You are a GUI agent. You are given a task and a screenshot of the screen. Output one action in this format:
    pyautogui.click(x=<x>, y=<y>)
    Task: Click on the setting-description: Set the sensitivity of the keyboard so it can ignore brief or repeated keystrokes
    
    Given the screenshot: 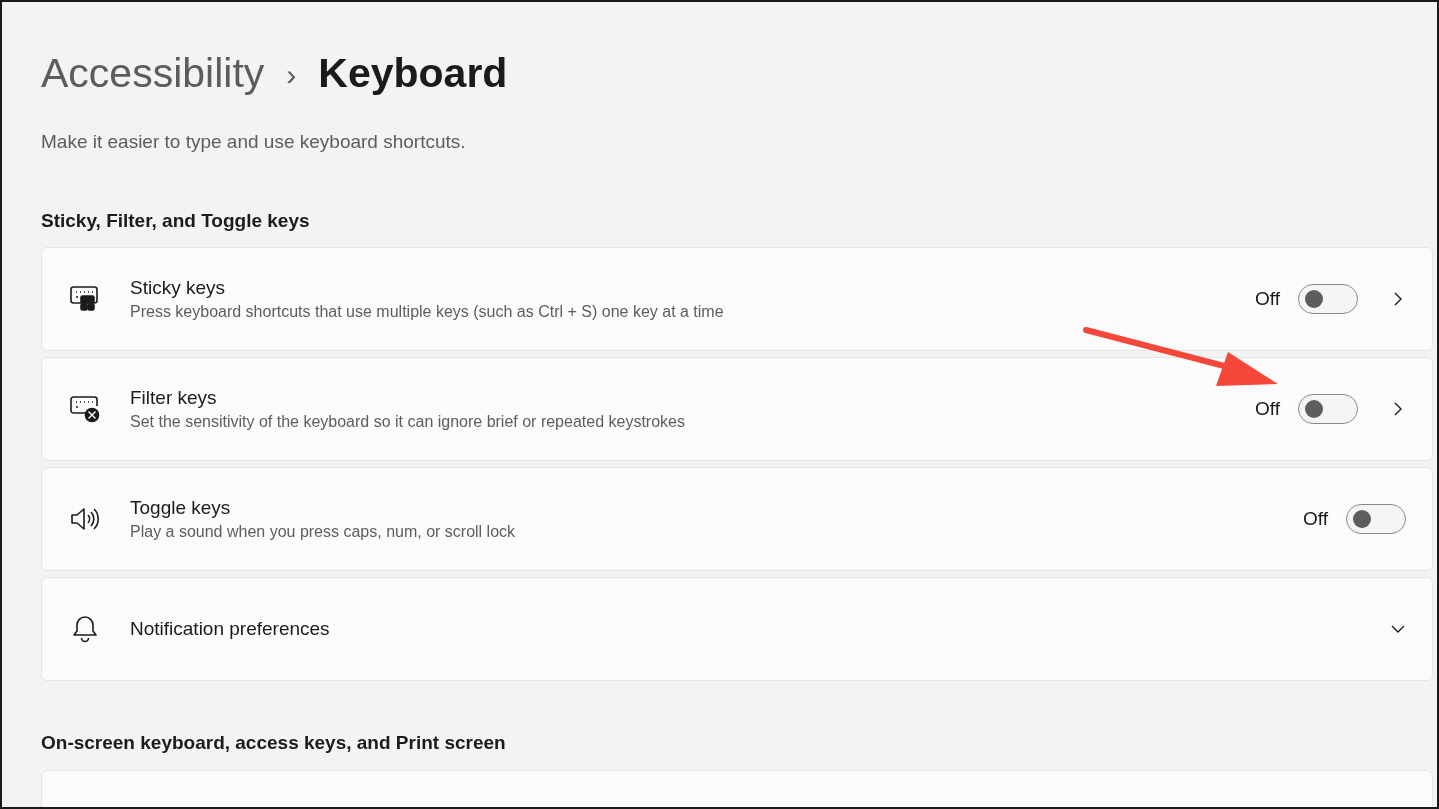 What is the action you would take?
    pyautogui.click(x=408, y=422)
    